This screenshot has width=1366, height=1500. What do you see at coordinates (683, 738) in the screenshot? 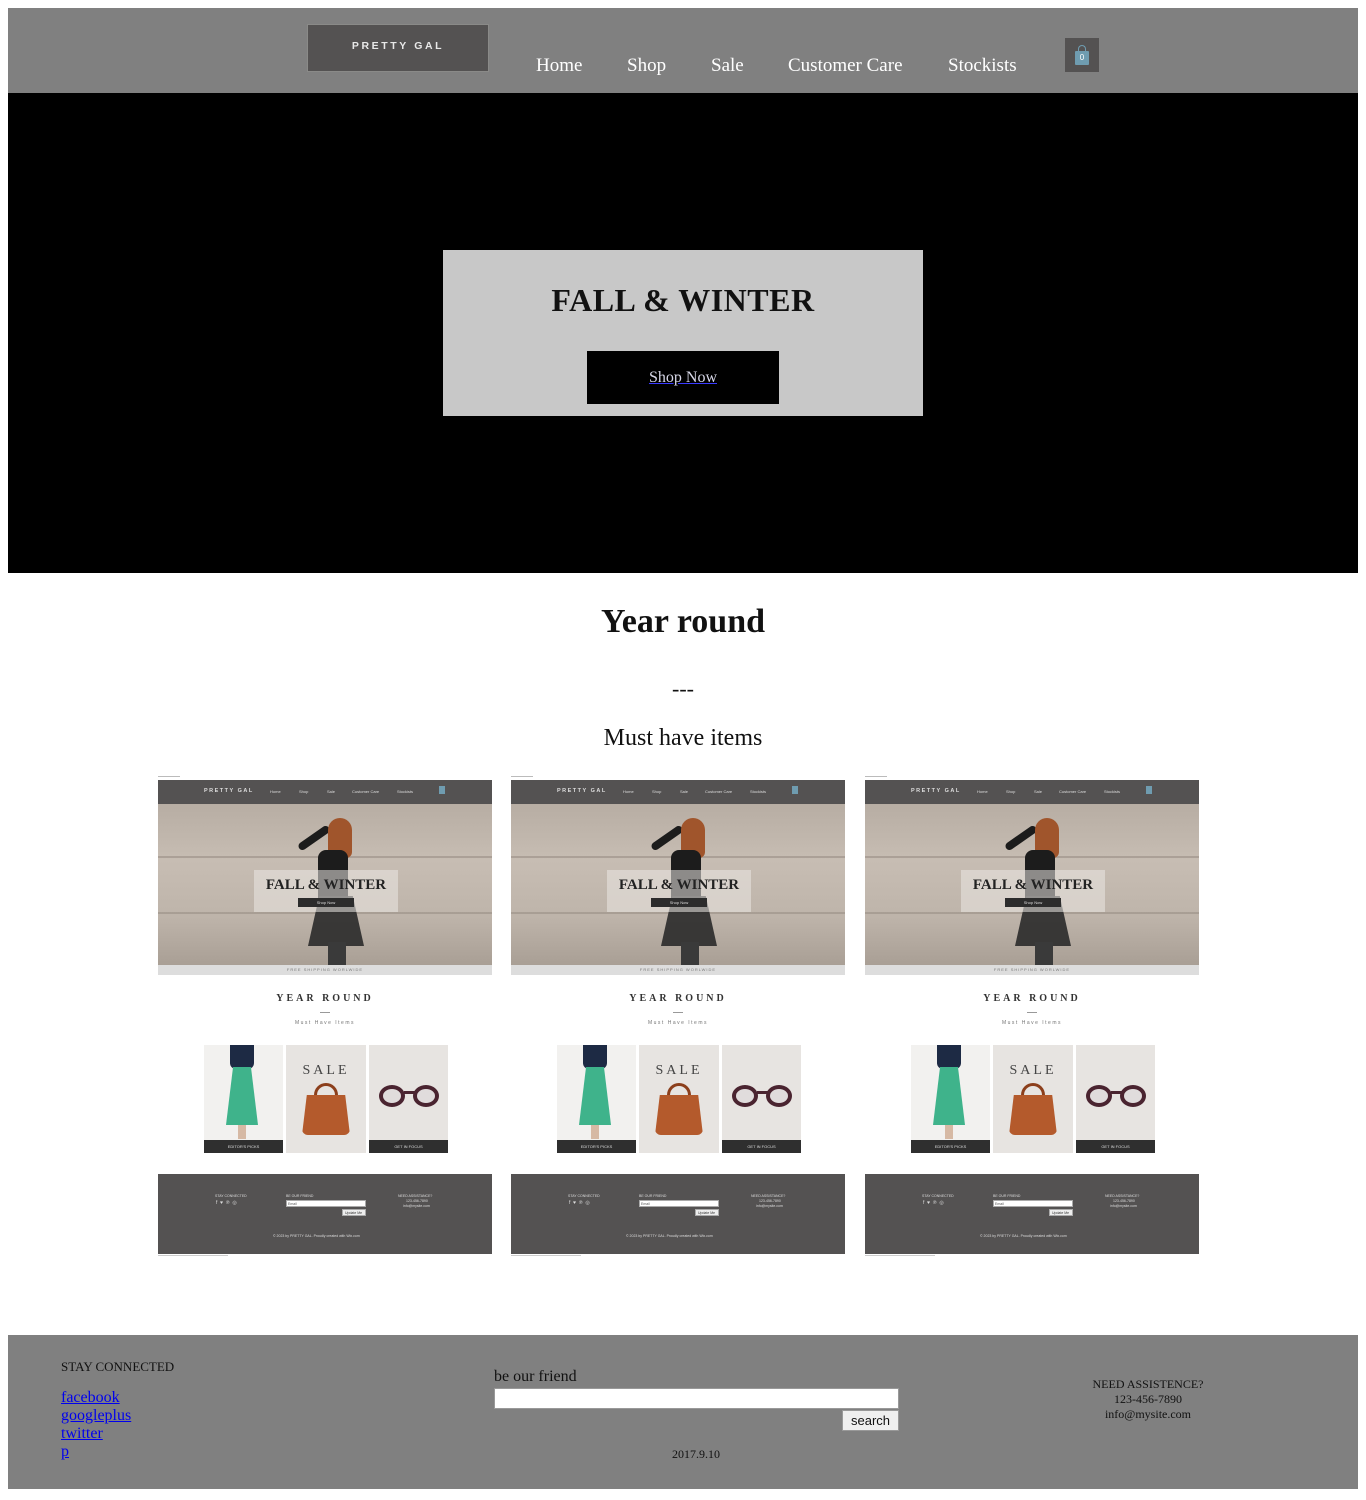
I see `section-subtitle: Must have items` at bounding box center [683, 738].